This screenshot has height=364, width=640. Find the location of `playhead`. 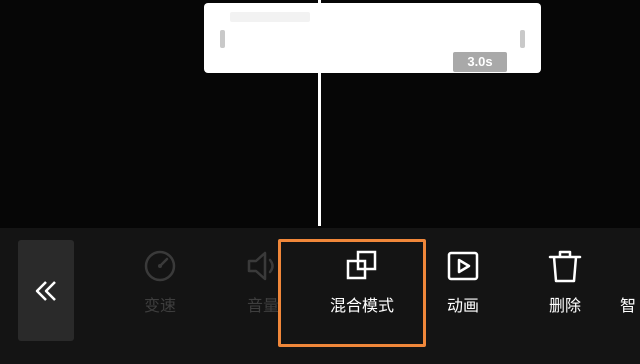

playhead is located at coordinates (319, 113).